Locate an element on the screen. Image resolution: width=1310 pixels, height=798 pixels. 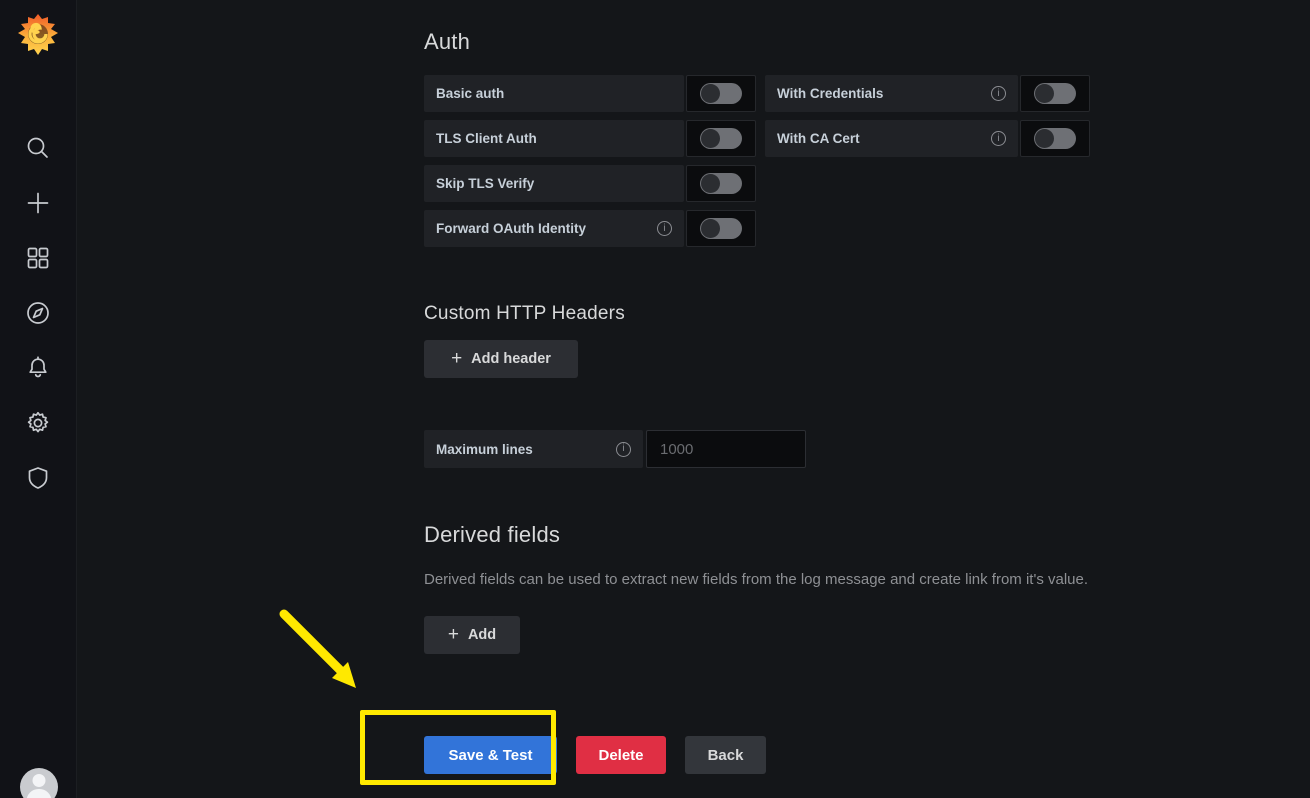
search-icon is located at coordinates (38, 148).